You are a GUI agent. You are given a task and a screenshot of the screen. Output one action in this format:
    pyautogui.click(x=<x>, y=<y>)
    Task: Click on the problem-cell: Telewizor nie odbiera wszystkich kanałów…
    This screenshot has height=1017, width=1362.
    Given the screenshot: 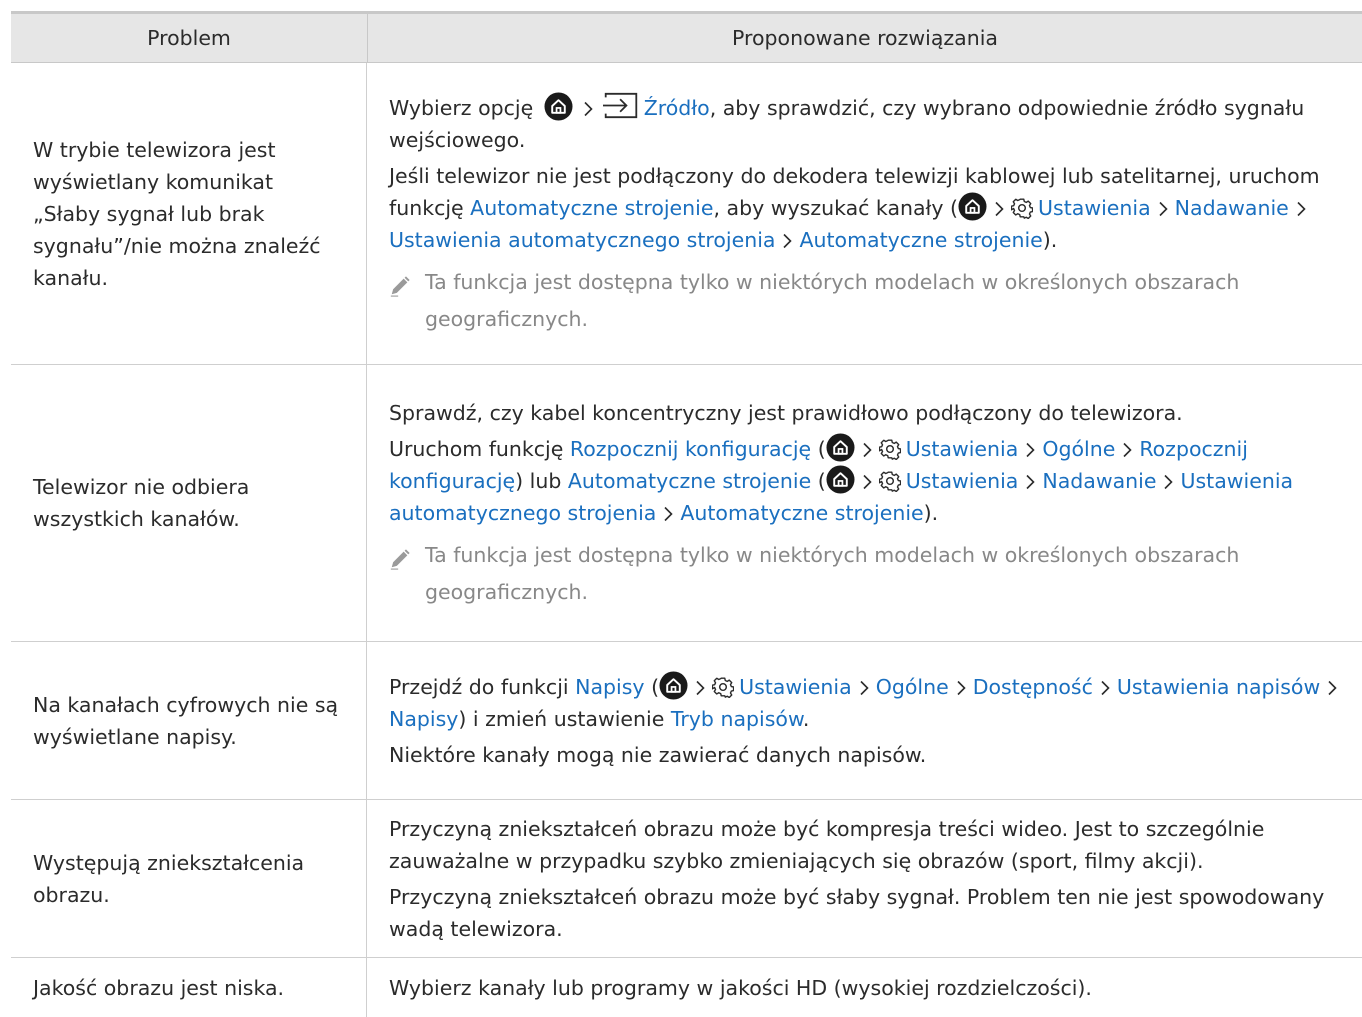 What is the action you would take?
    pyautogui.click(x=189, y=503)
    